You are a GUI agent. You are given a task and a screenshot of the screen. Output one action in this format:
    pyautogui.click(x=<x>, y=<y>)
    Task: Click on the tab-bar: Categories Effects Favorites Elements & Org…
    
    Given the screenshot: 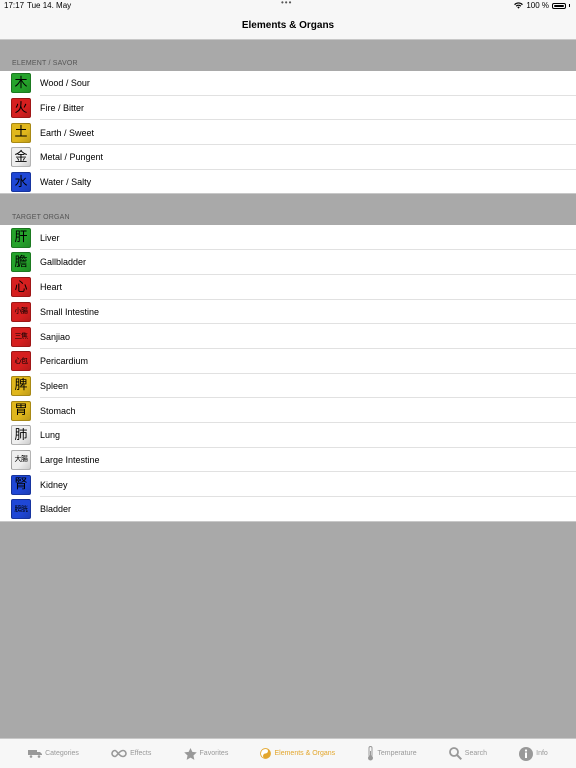 What is the action you would take?
    pyautogui.click(x=288, y=753)
    